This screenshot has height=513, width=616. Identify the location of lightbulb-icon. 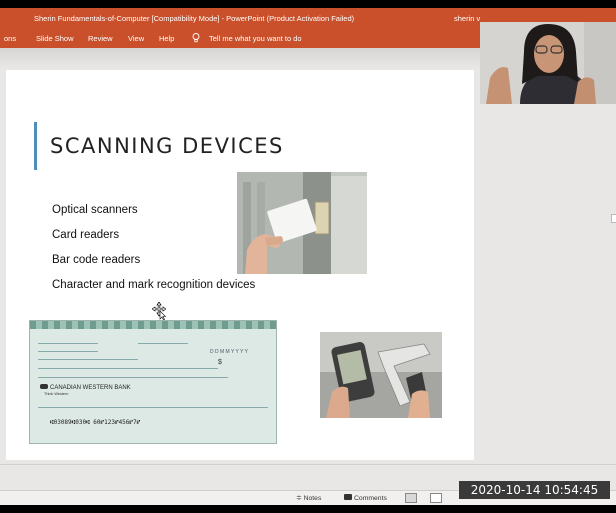
(196, 38).